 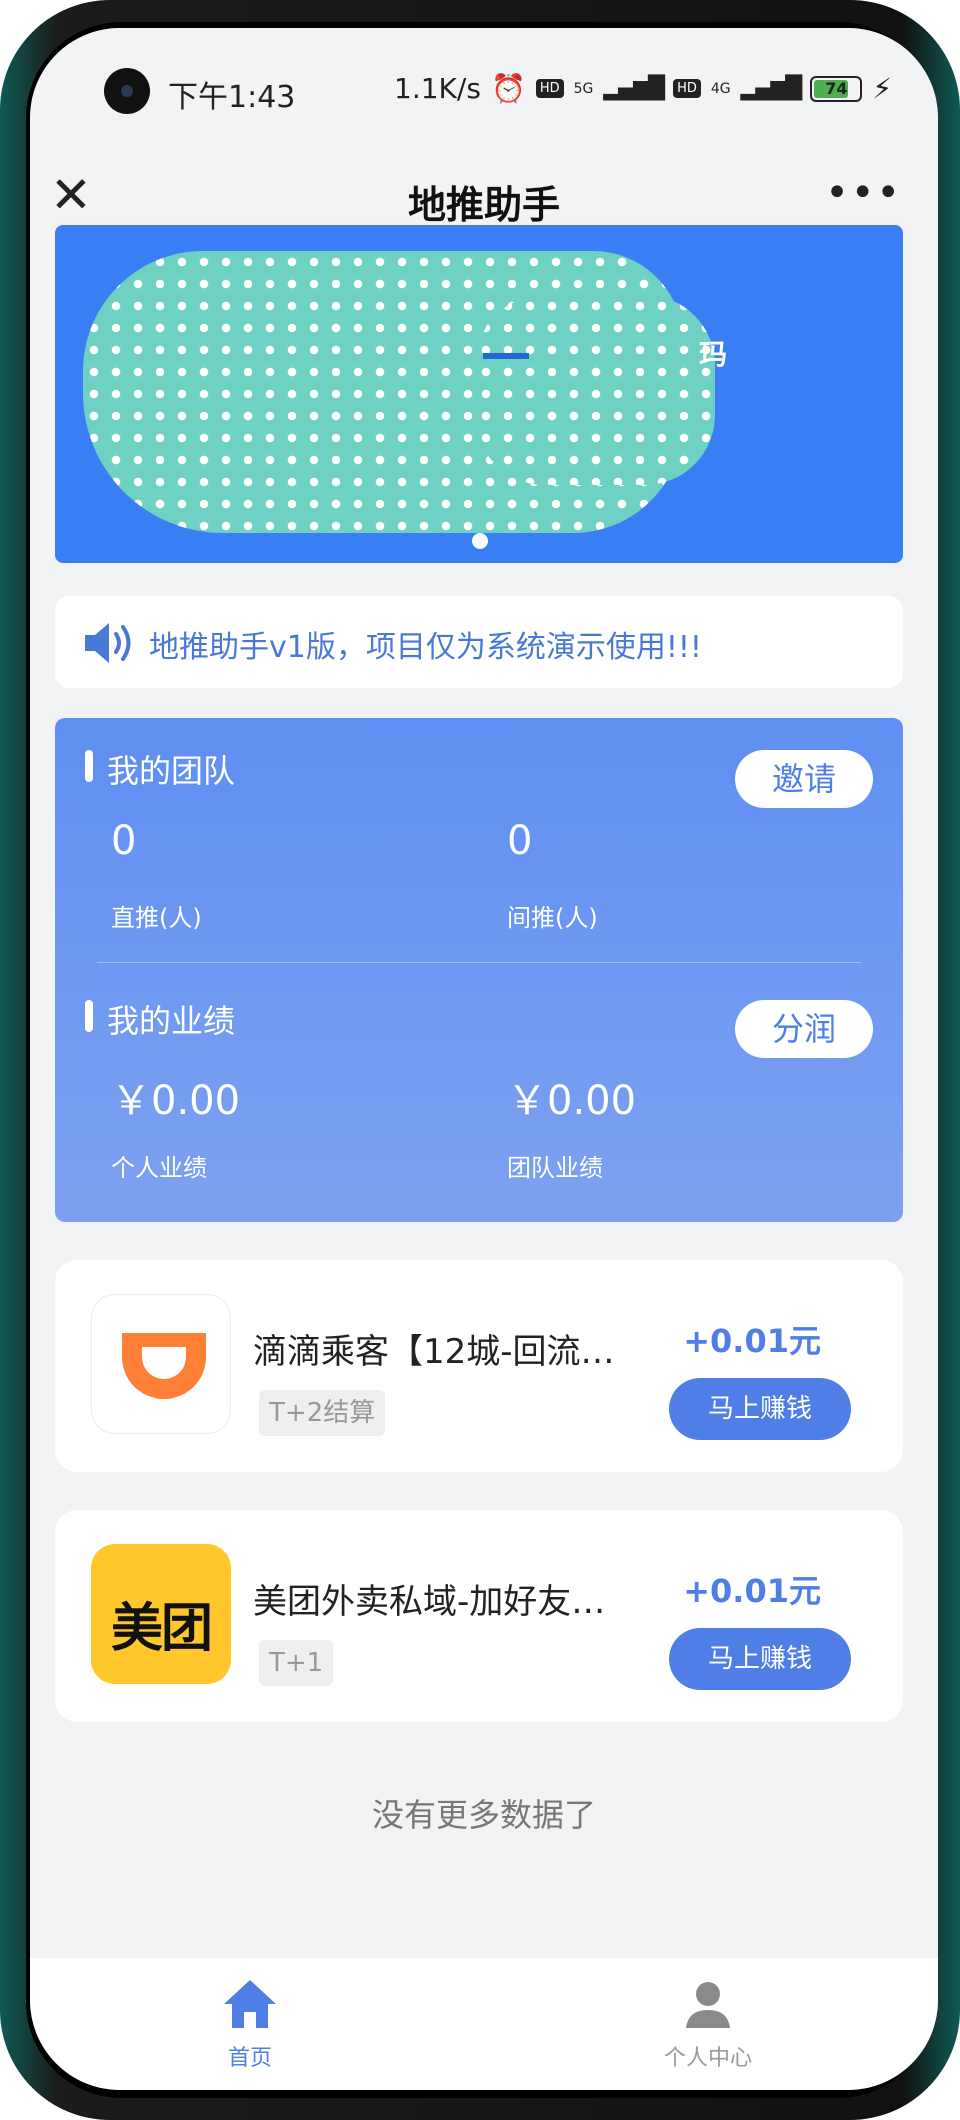 What do you see at coordinates (552, 918) in the screenshot?
I see `indirect-label: 间推(人)` at bounding box center [552, 918].